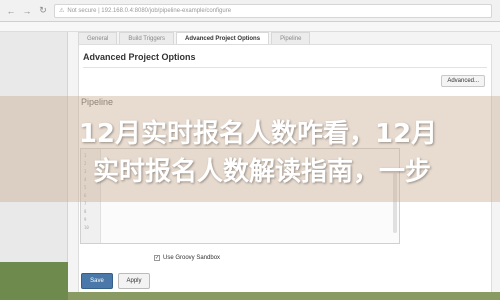  Describe the element at coordinates (62, 11) in the screenshot. I see `lock-icon: ⚠` at that location.